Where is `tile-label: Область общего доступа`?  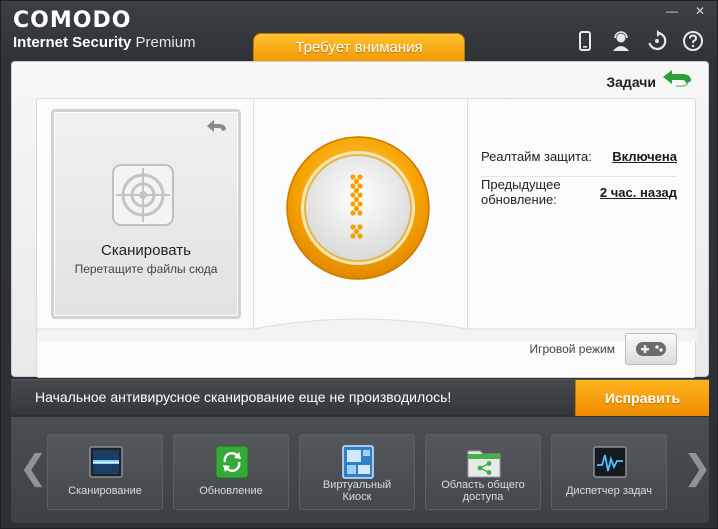 tile-label: Область общего доступа is located at coordinates (483, 491).